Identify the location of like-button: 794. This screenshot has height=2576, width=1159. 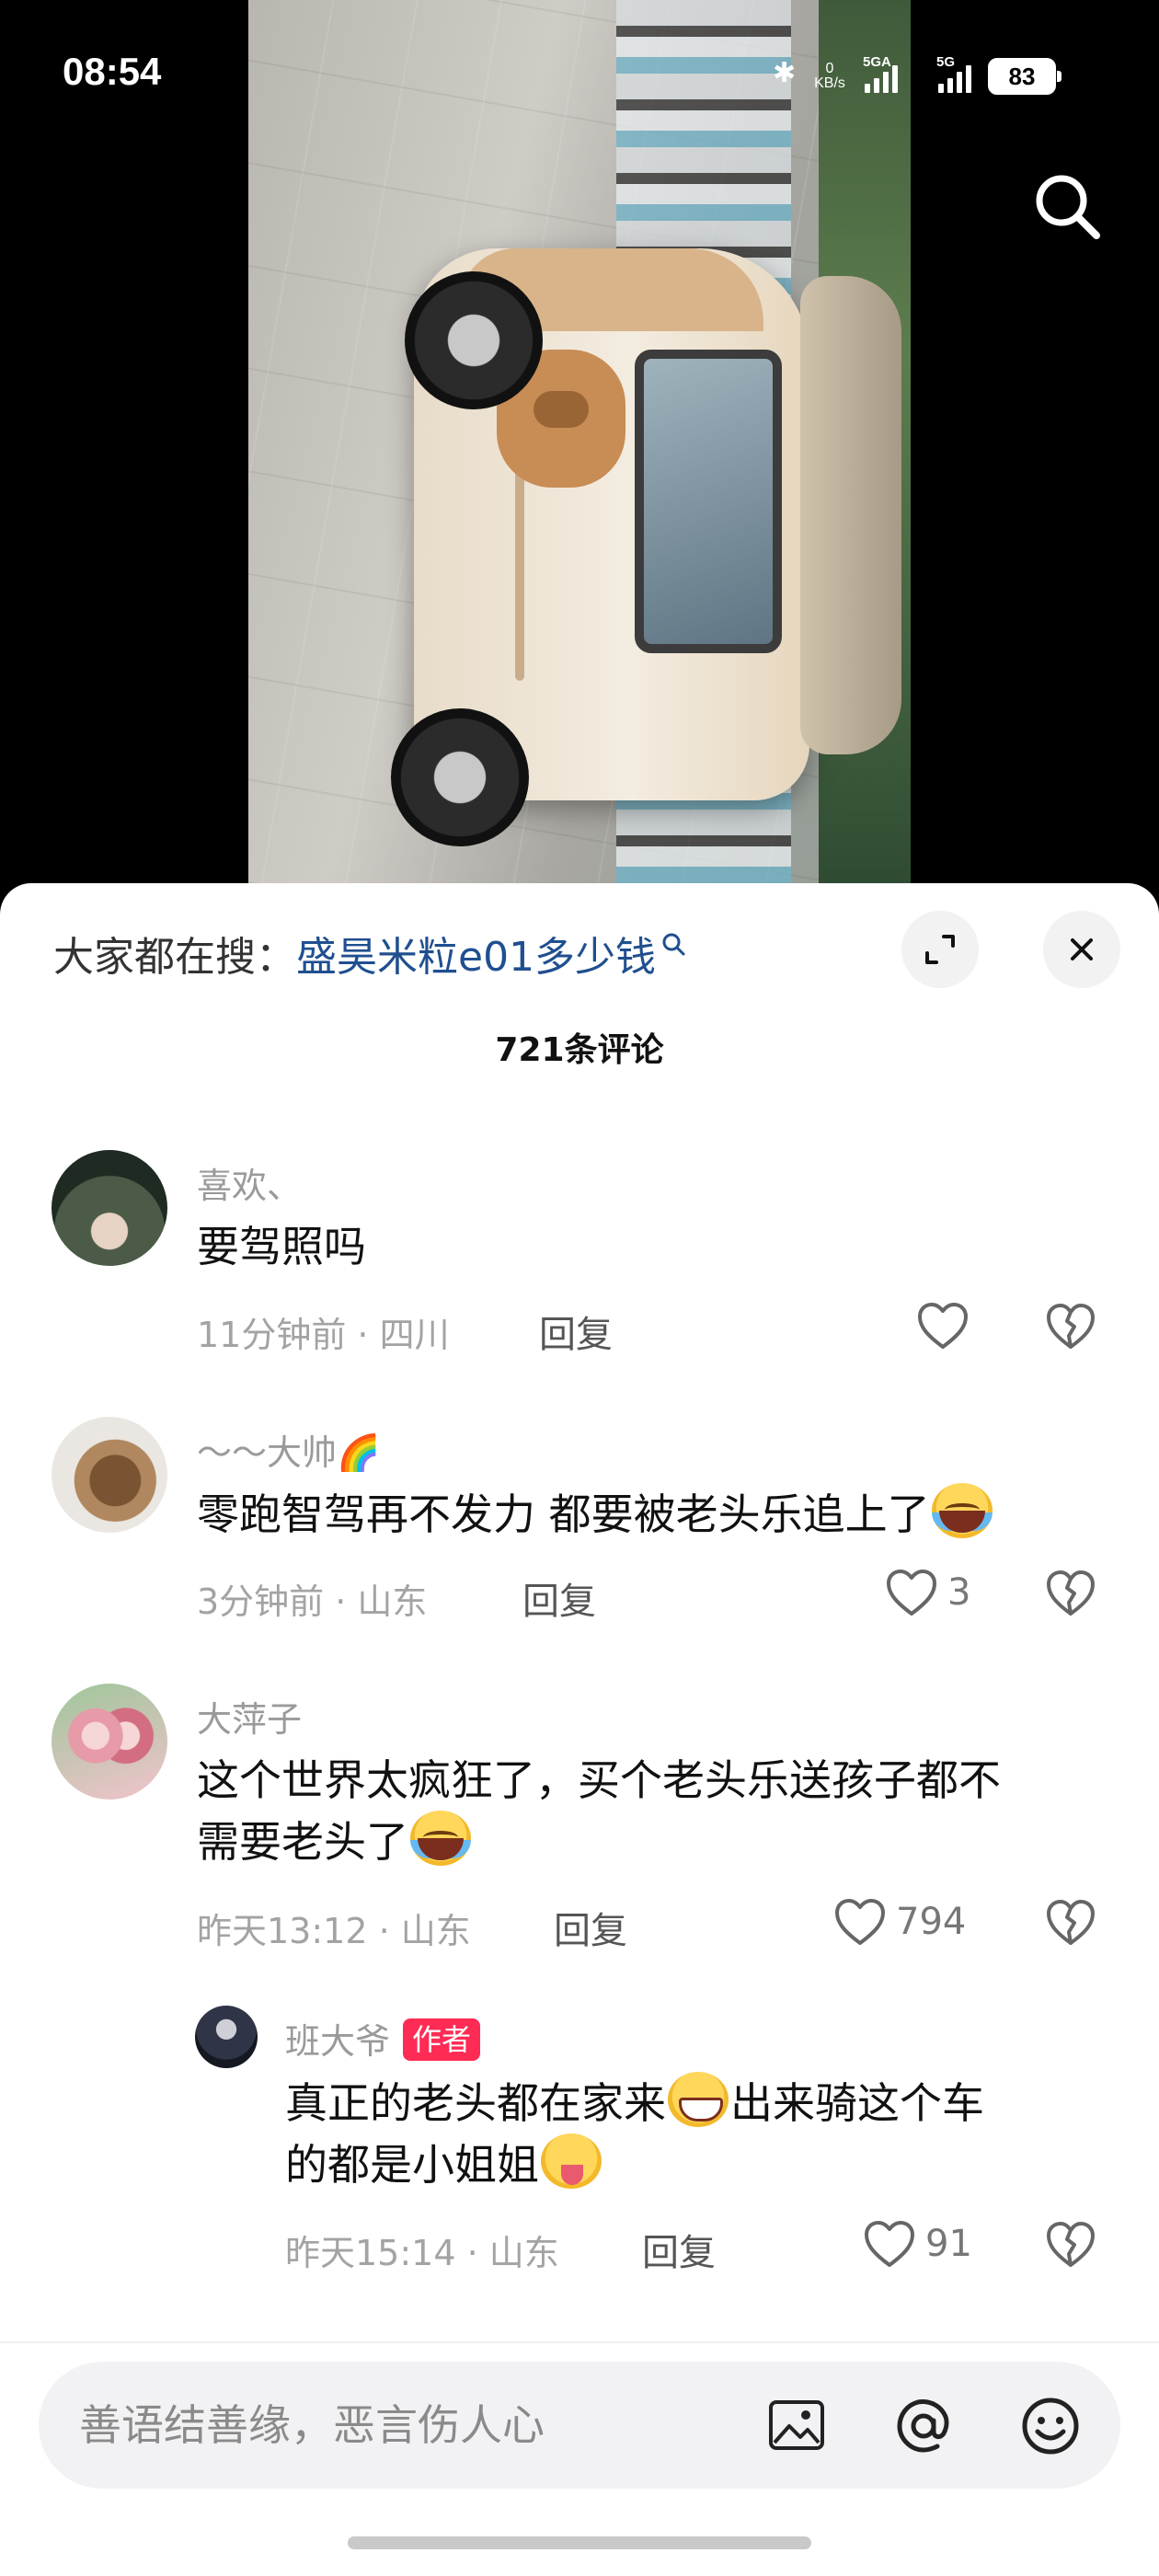
(899, 1922).